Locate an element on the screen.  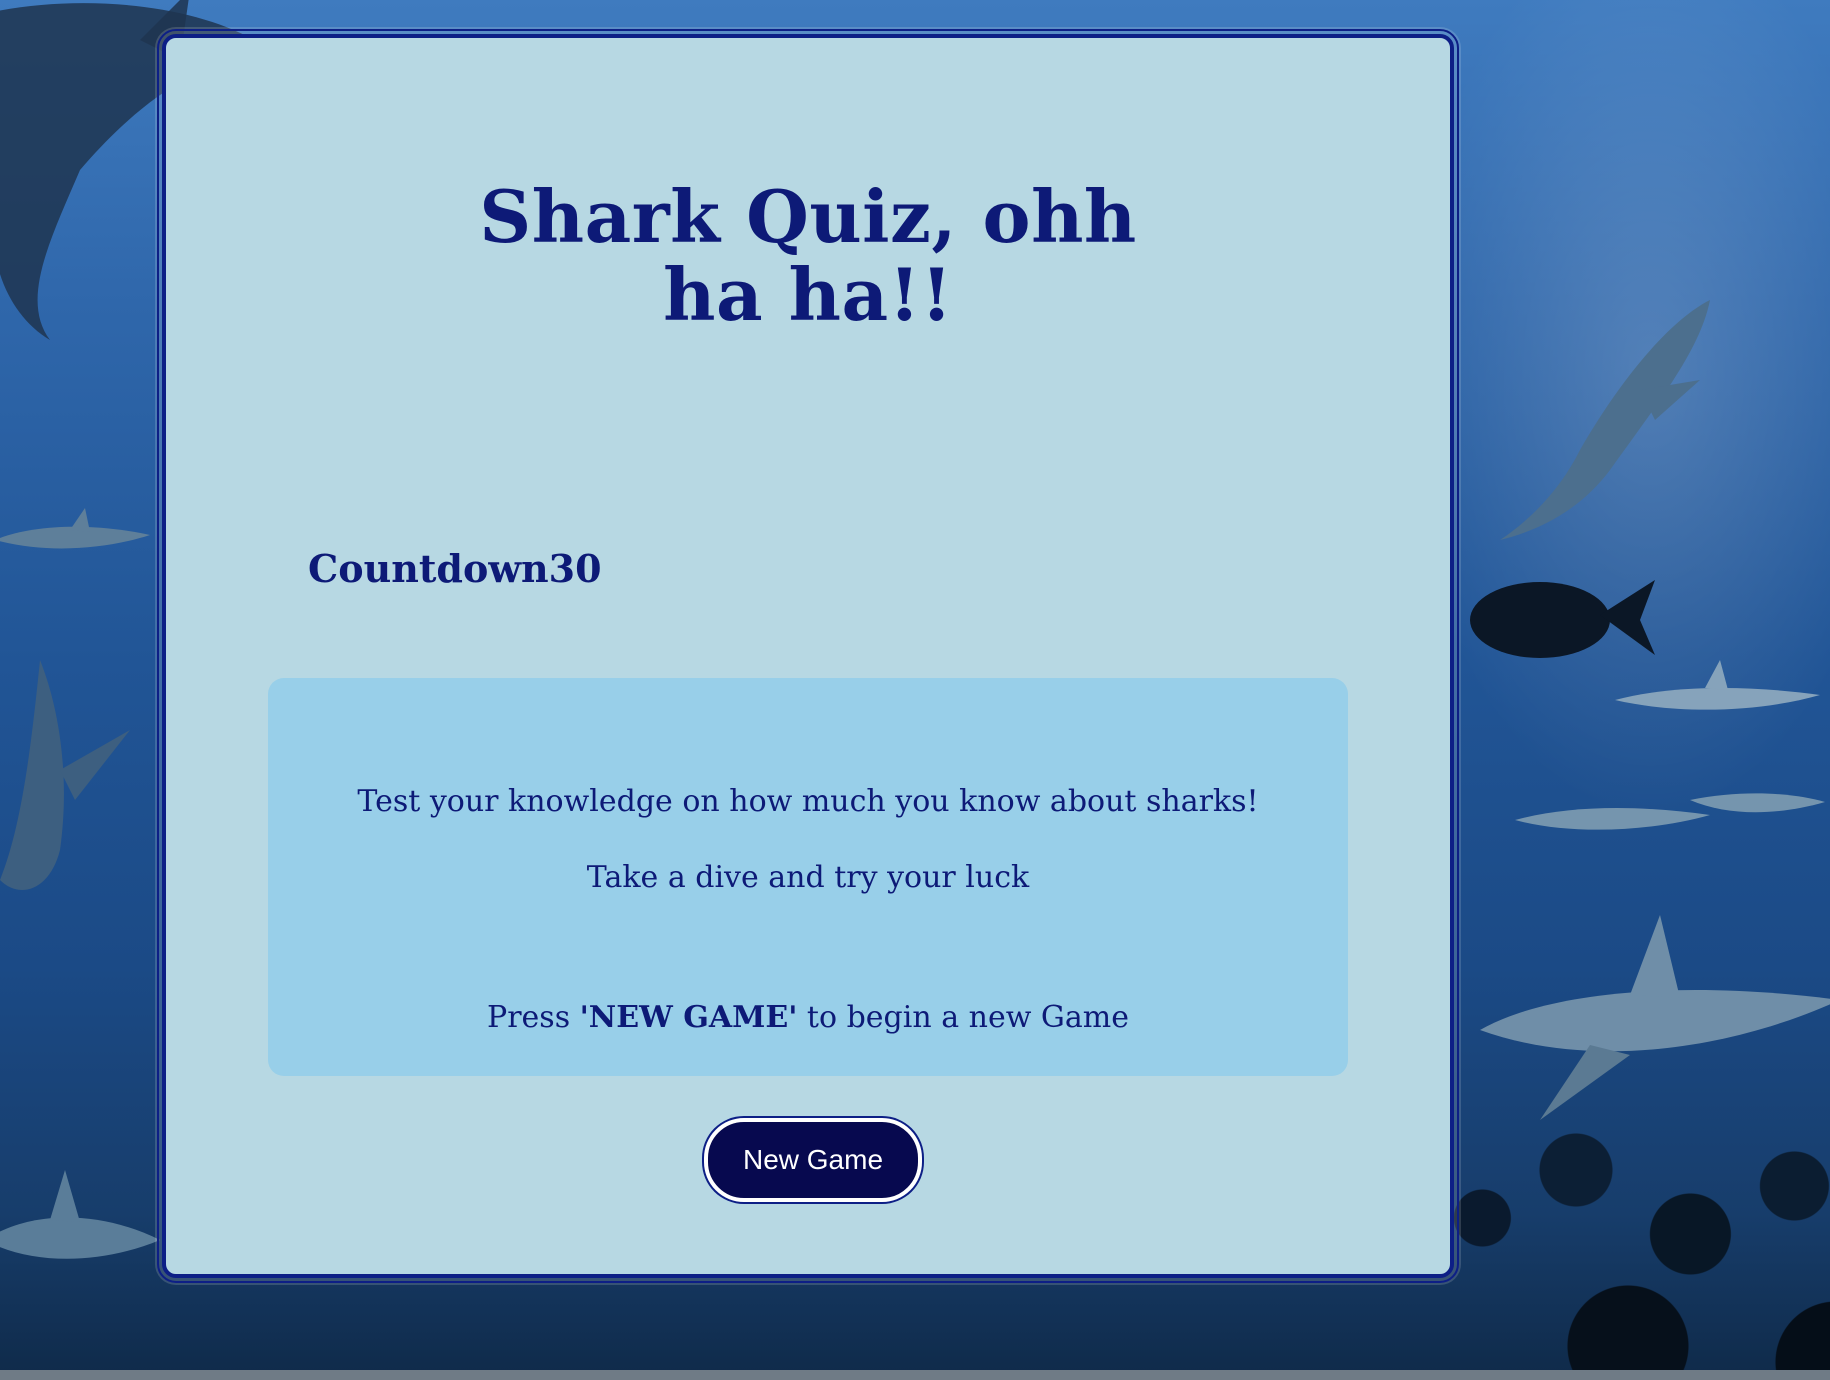
shark-silhouette-left-lower is located at coordinates (65, 775).